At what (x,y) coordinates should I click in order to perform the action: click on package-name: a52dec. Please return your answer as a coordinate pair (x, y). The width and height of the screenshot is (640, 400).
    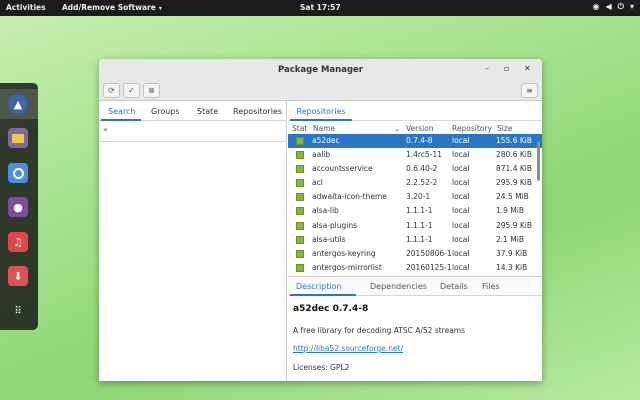
    Looking at the image, I should click on (326, 140).